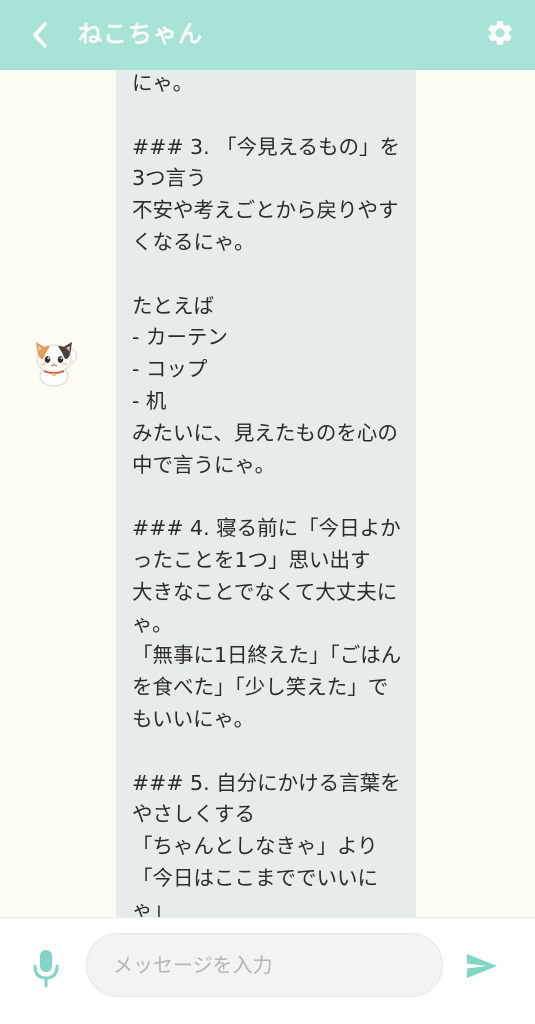 This screenshot has height=1024, width=535. What do you see at coordinates (267, 35) in the screenshot?
I see `app-header: ねこちゃん` at bounding box center [267, 35].